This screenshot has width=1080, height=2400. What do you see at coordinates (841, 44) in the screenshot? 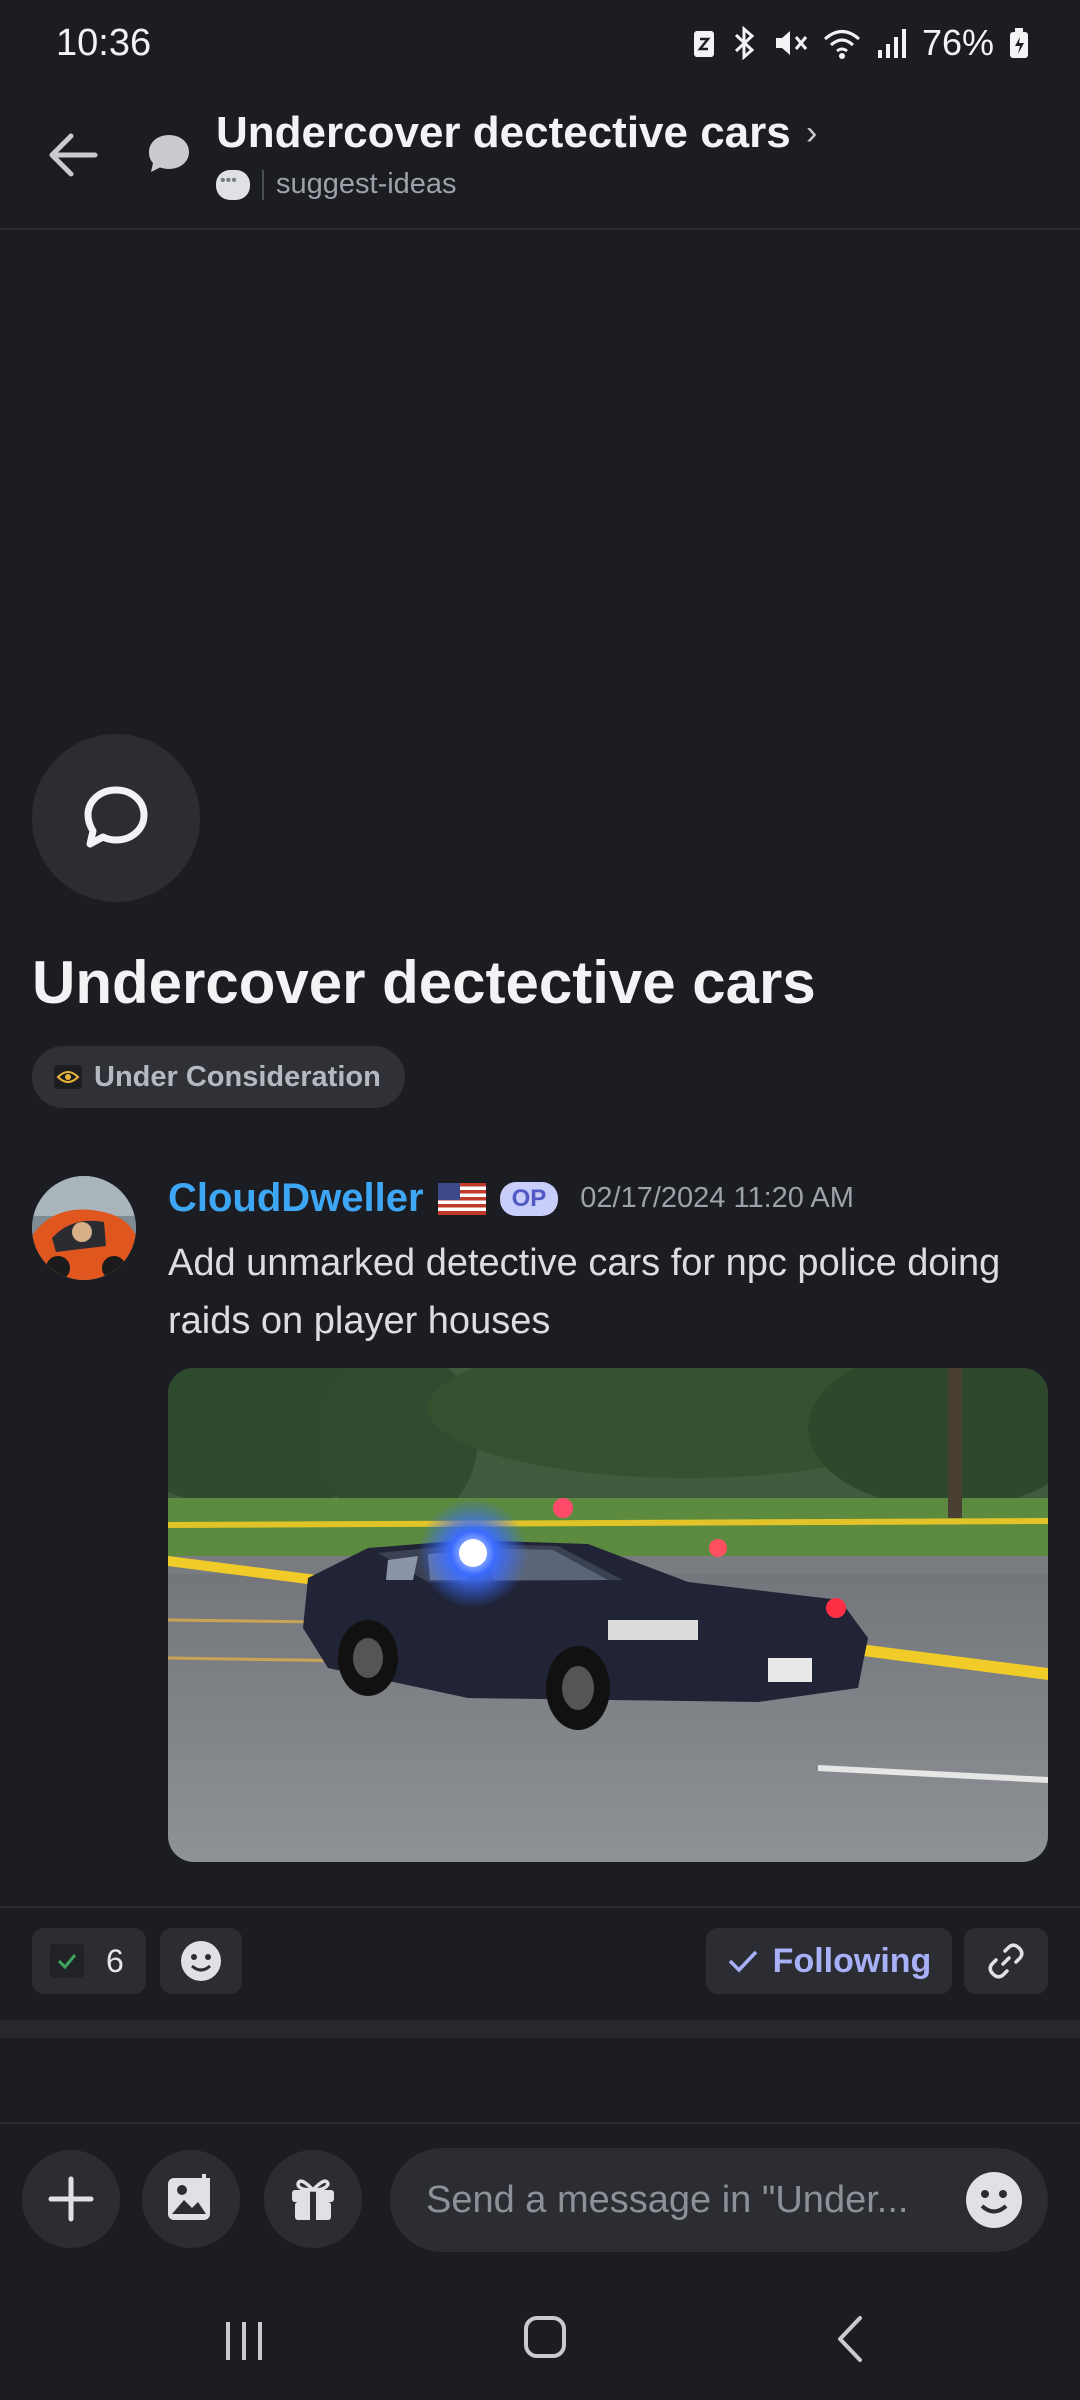
I see `wifi-icon` at bounding box center [841, 44].